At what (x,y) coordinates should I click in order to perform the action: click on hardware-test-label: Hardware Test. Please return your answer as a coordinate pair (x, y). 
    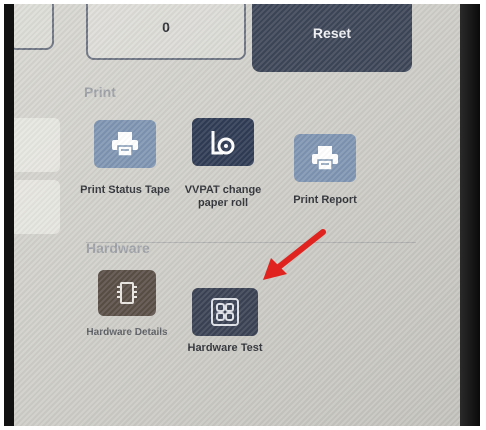
    Looking at the image, I should click on (225, 348).